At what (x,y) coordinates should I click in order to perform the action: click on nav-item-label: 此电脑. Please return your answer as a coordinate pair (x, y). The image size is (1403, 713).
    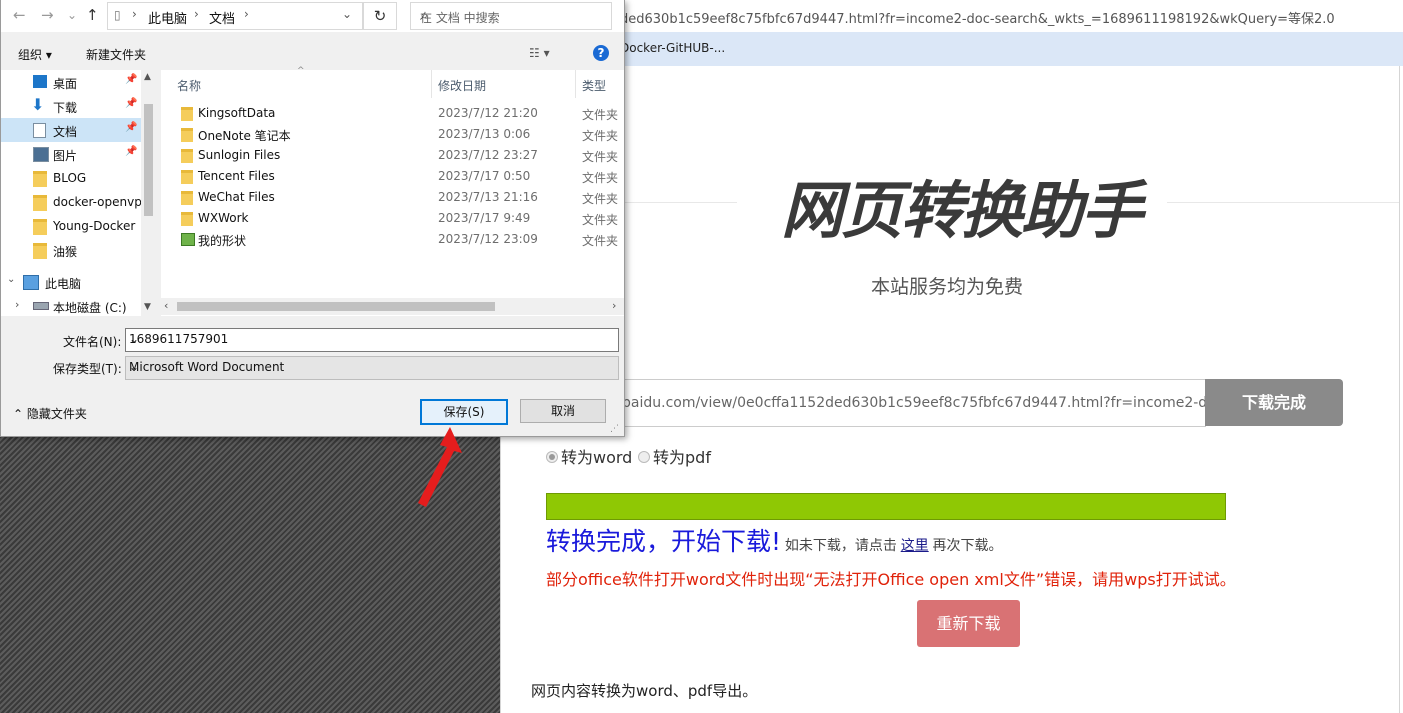
    Looking at the image, I should click on (63, 284).